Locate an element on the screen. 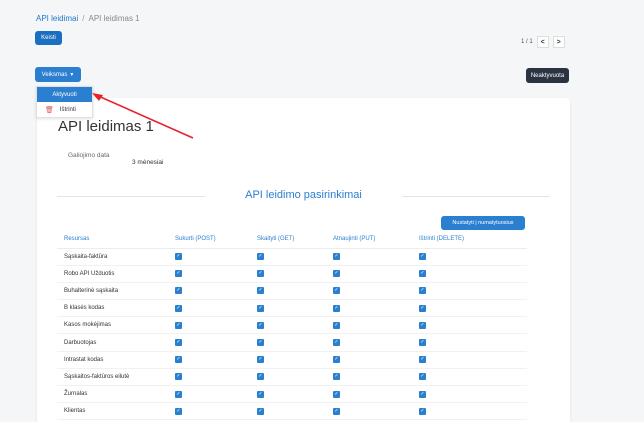 This screenshot has width=644, height=422. column-header: Resursas is located at coordinates (116, 240).